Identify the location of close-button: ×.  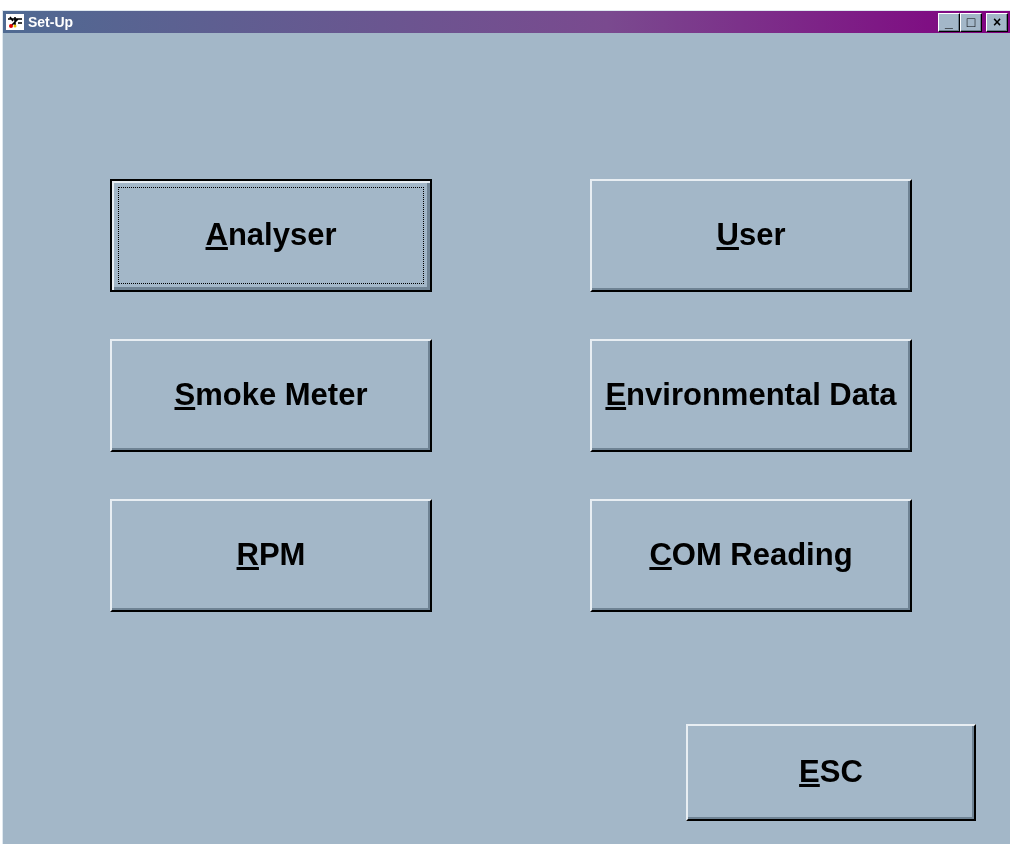
(997, 22).